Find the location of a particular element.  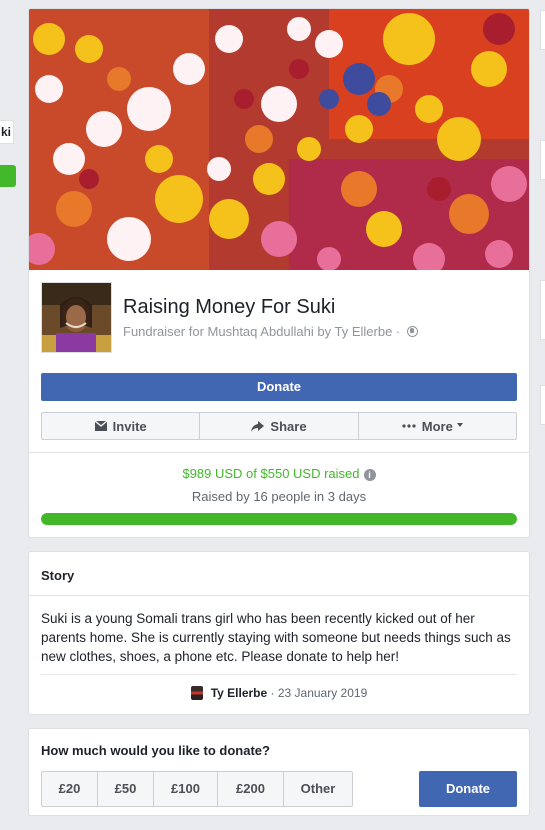

raised-by-text: Raised by 16 people in 3 days is located at coordinates (279, 496).